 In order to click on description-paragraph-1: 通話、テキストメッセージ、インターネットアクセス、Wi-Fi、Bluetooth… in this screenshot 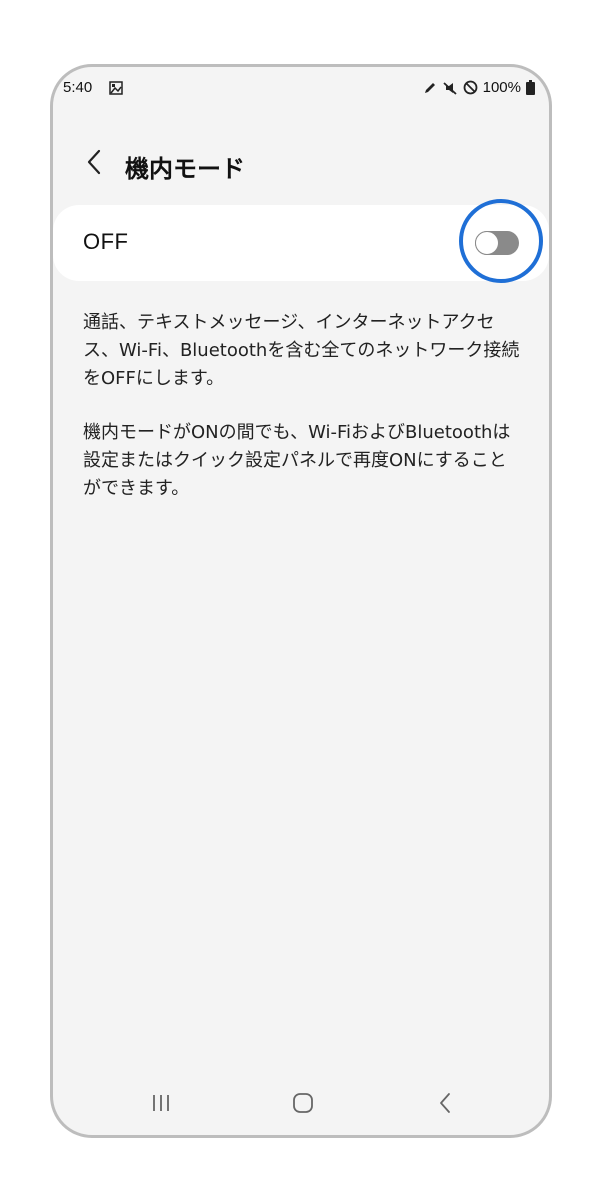, I will do `click(301, 350)`.